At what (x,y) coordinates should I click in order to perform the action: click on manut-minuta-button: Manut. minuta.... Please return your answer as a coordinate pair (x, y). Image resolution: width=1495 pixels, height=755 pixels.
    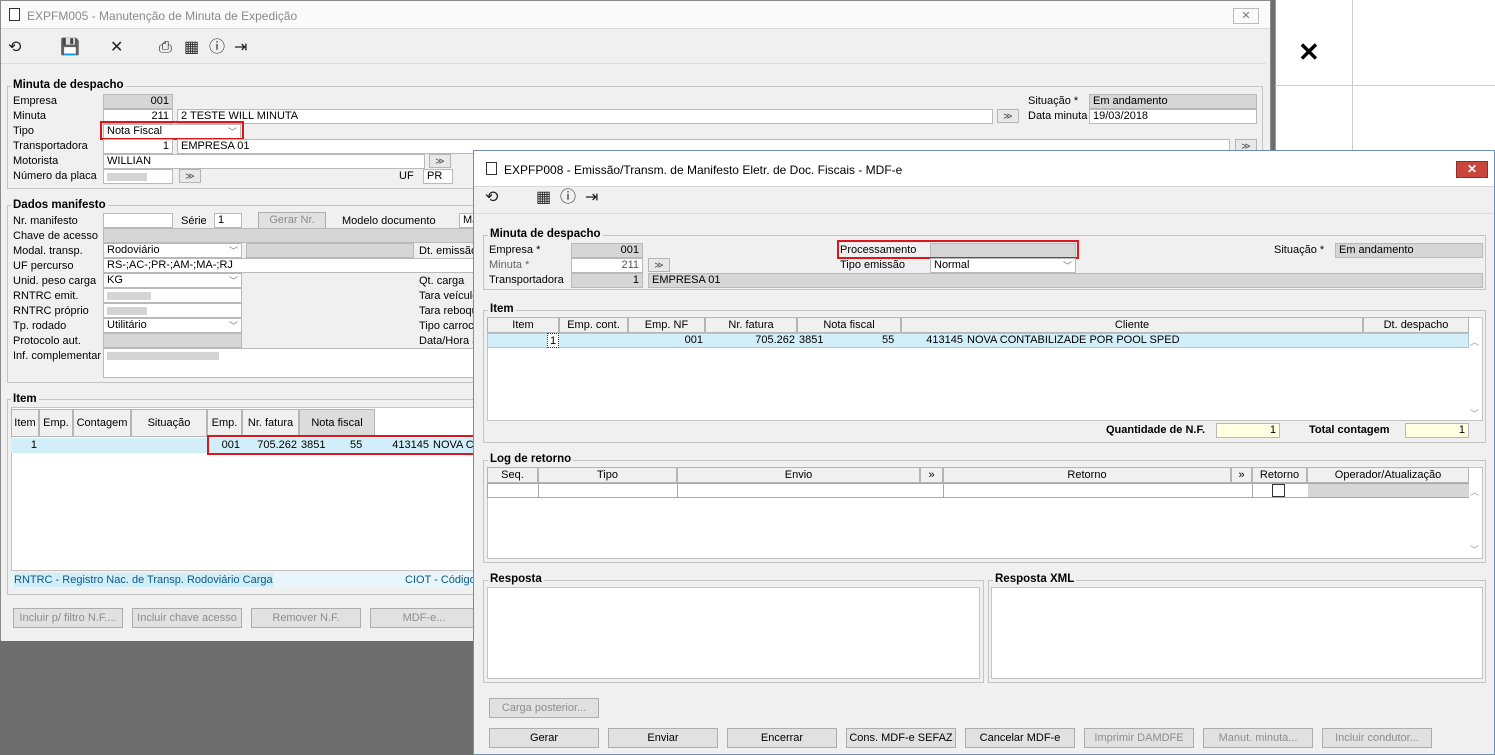
    Looking at the image, I should click on (1258, 738).